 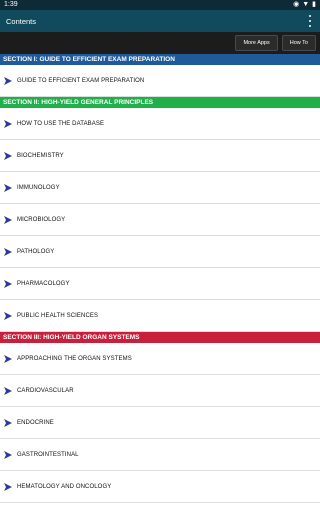 I want to click on list-item-label: GASTROINTESTINAL, so click(x=48, y=454).